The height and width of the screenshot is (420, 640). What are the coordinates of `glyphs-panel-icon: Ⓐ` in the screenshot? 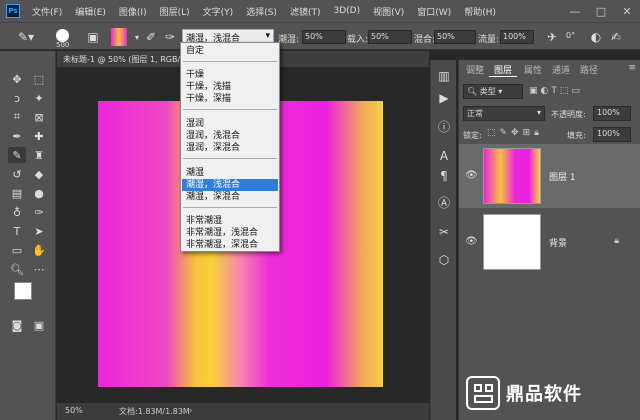 It's located at (444, 202).